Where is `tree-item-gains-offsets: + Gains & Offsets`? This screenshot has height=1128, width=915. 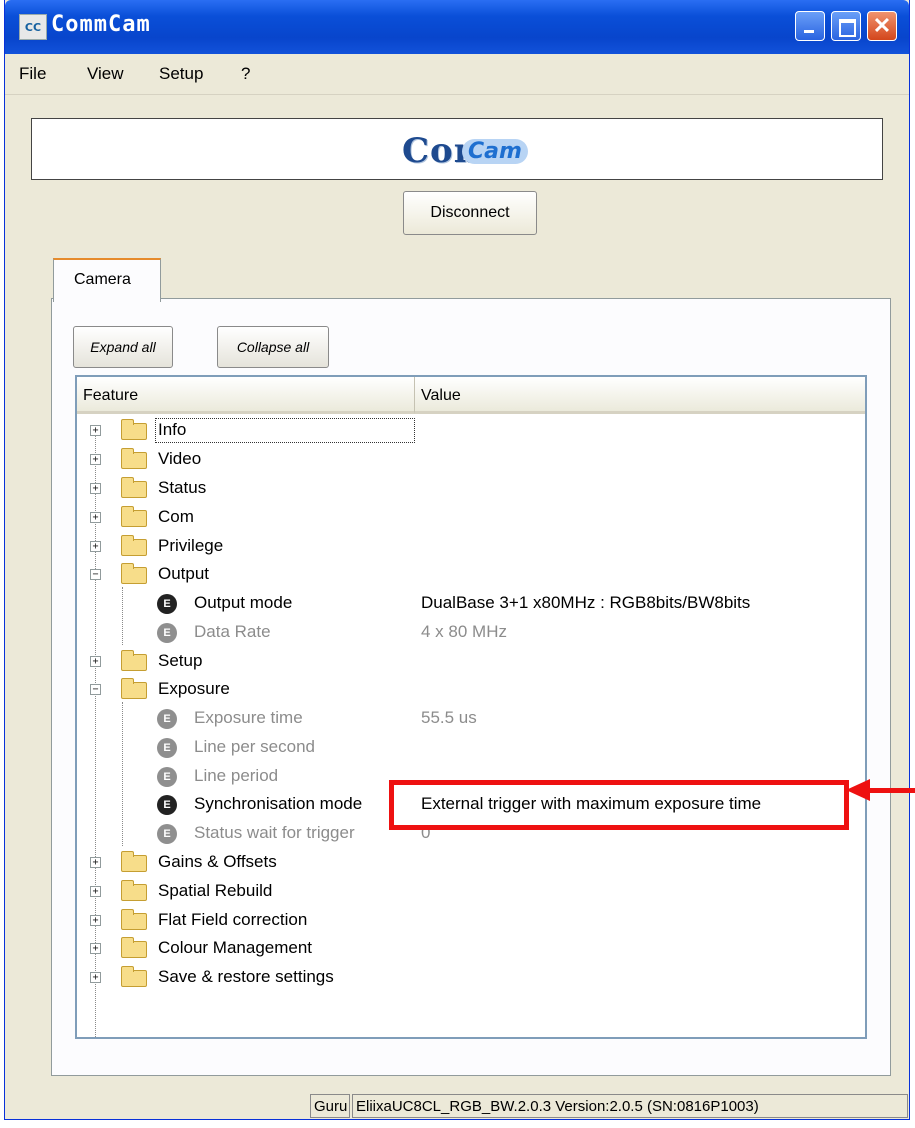 tree-item-gains-offsets: + Gains & Offsets is located at coordinates (471, 863).